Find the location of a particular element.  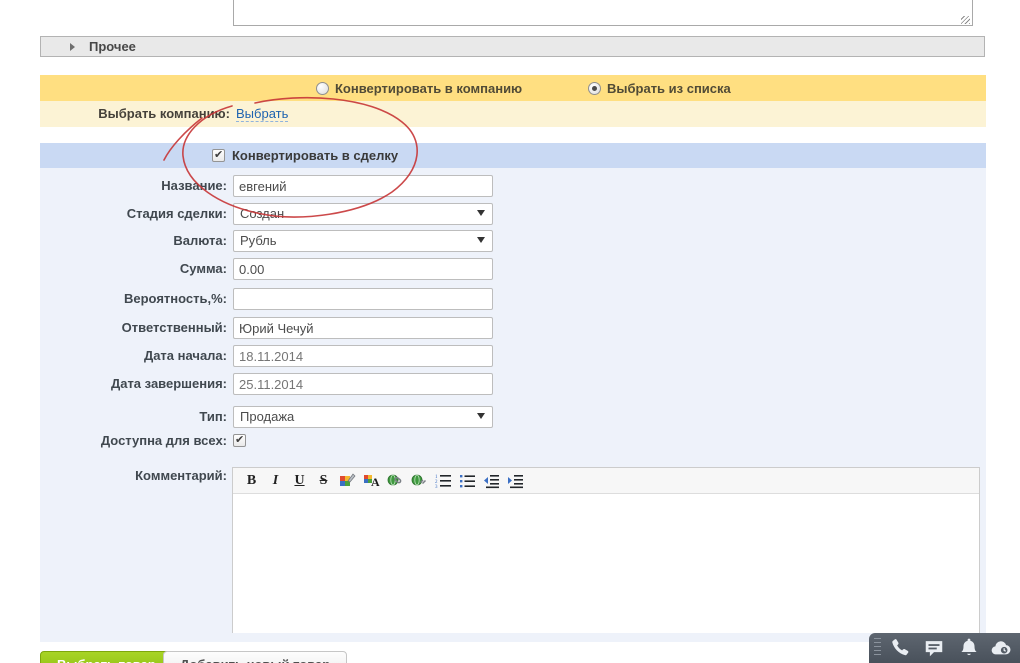

choose-company-row: Выбрать компанию: Выбрать is located at coordinates (513, 114).